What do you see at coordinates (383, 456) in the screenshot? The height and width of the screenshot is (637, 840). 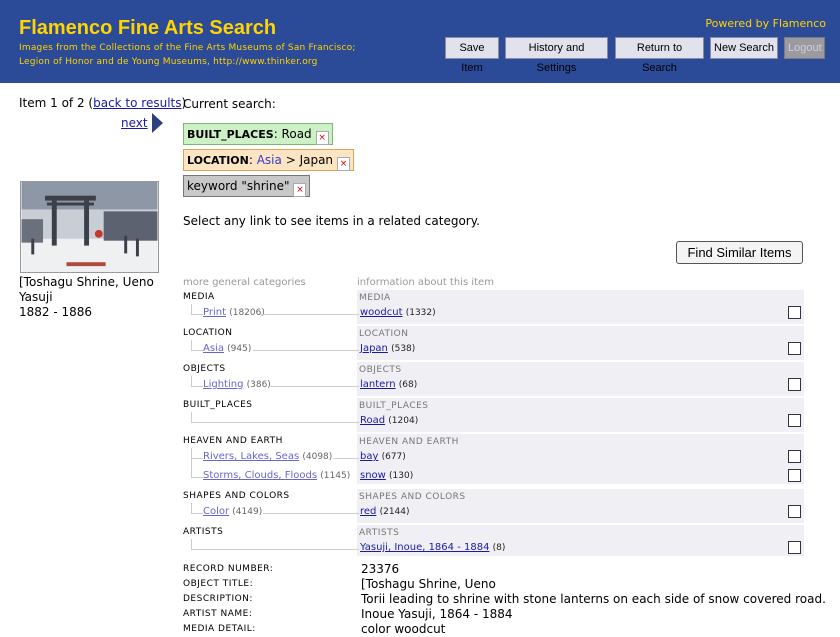 I see `info-category-link: bay (677)` at bounding box center [383, 456].